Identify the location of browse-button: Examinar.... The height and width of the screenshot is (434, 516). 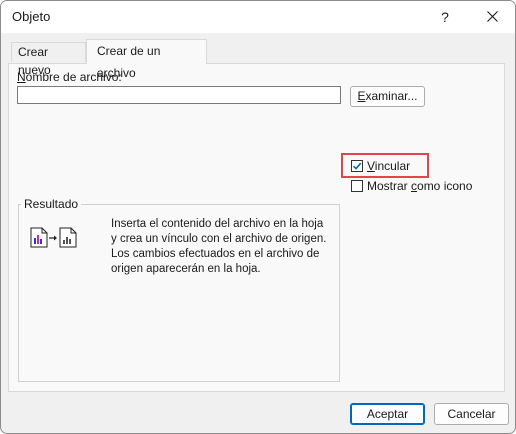
(387, 96).